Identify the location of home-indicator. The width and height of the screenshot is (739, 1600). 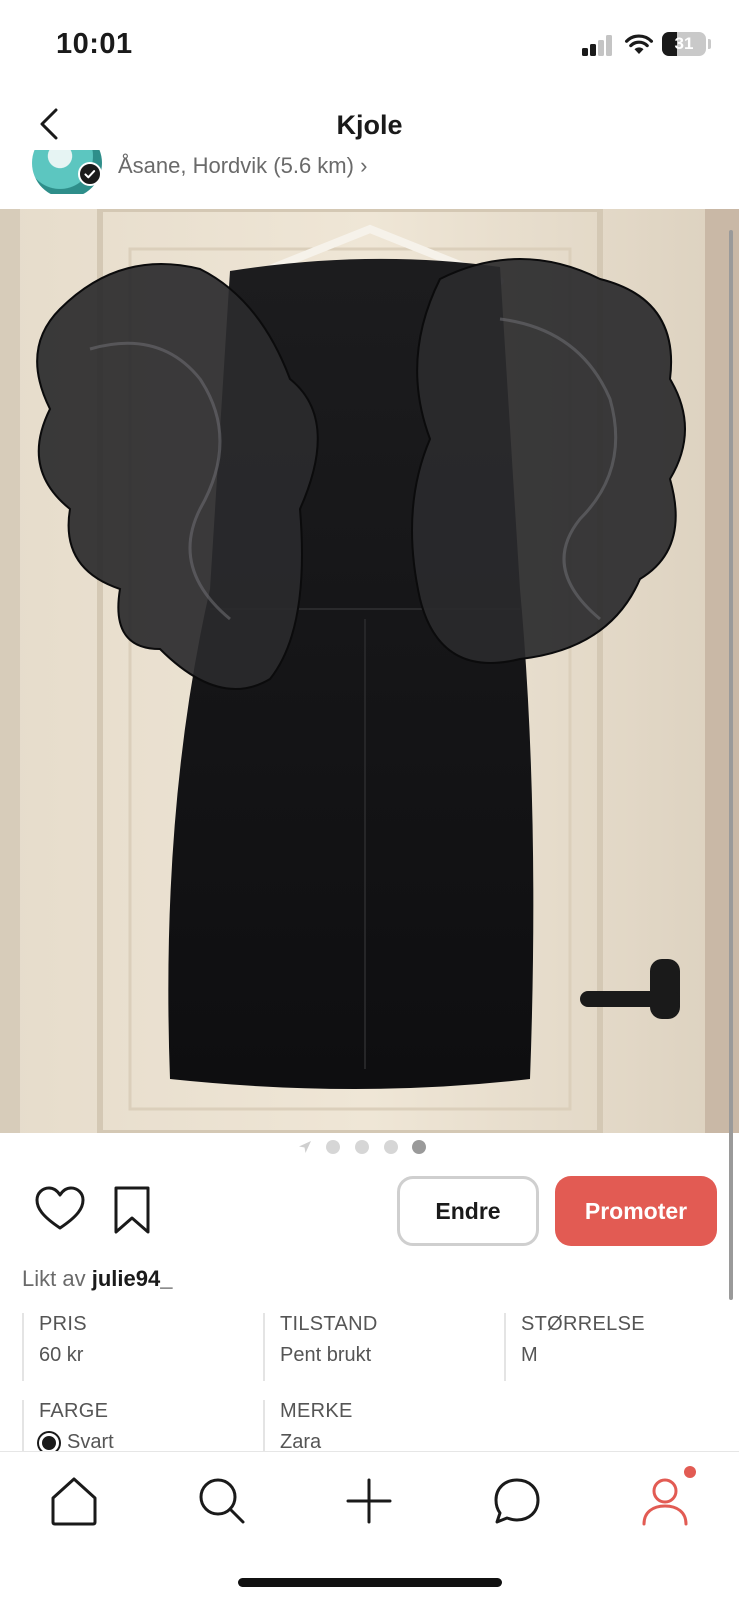
(370, 1582).